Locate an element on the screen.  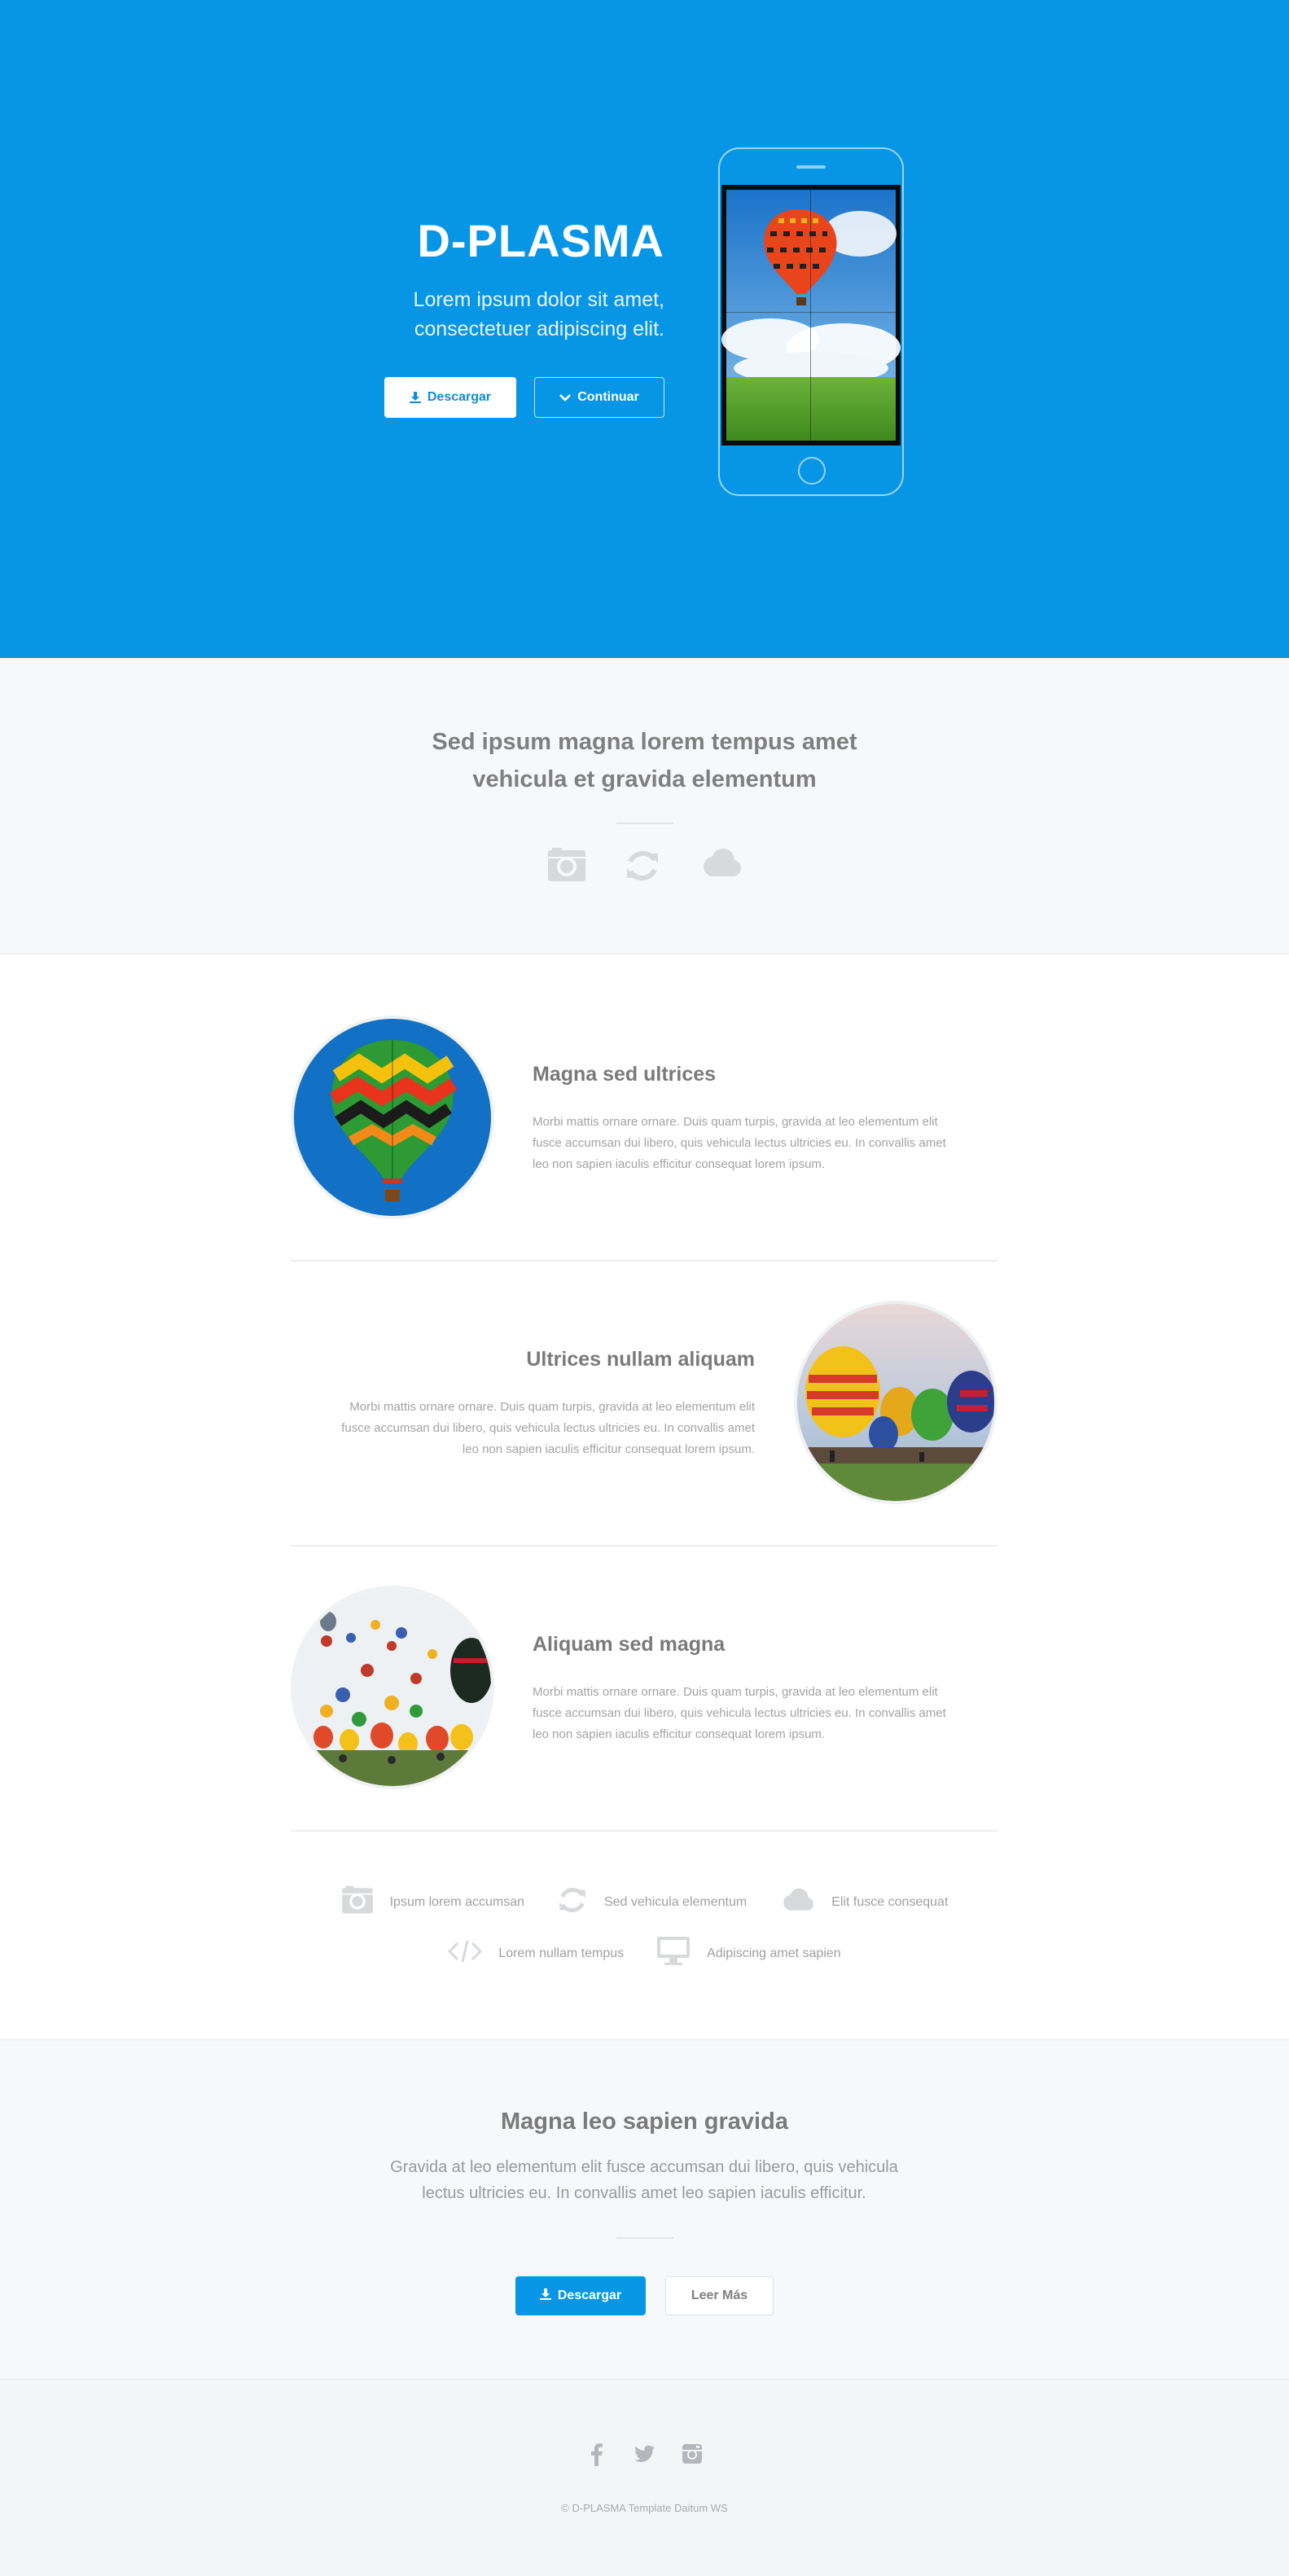
mini-feature-3: Elit fusce consequat is located at coordinates (863, 1902).